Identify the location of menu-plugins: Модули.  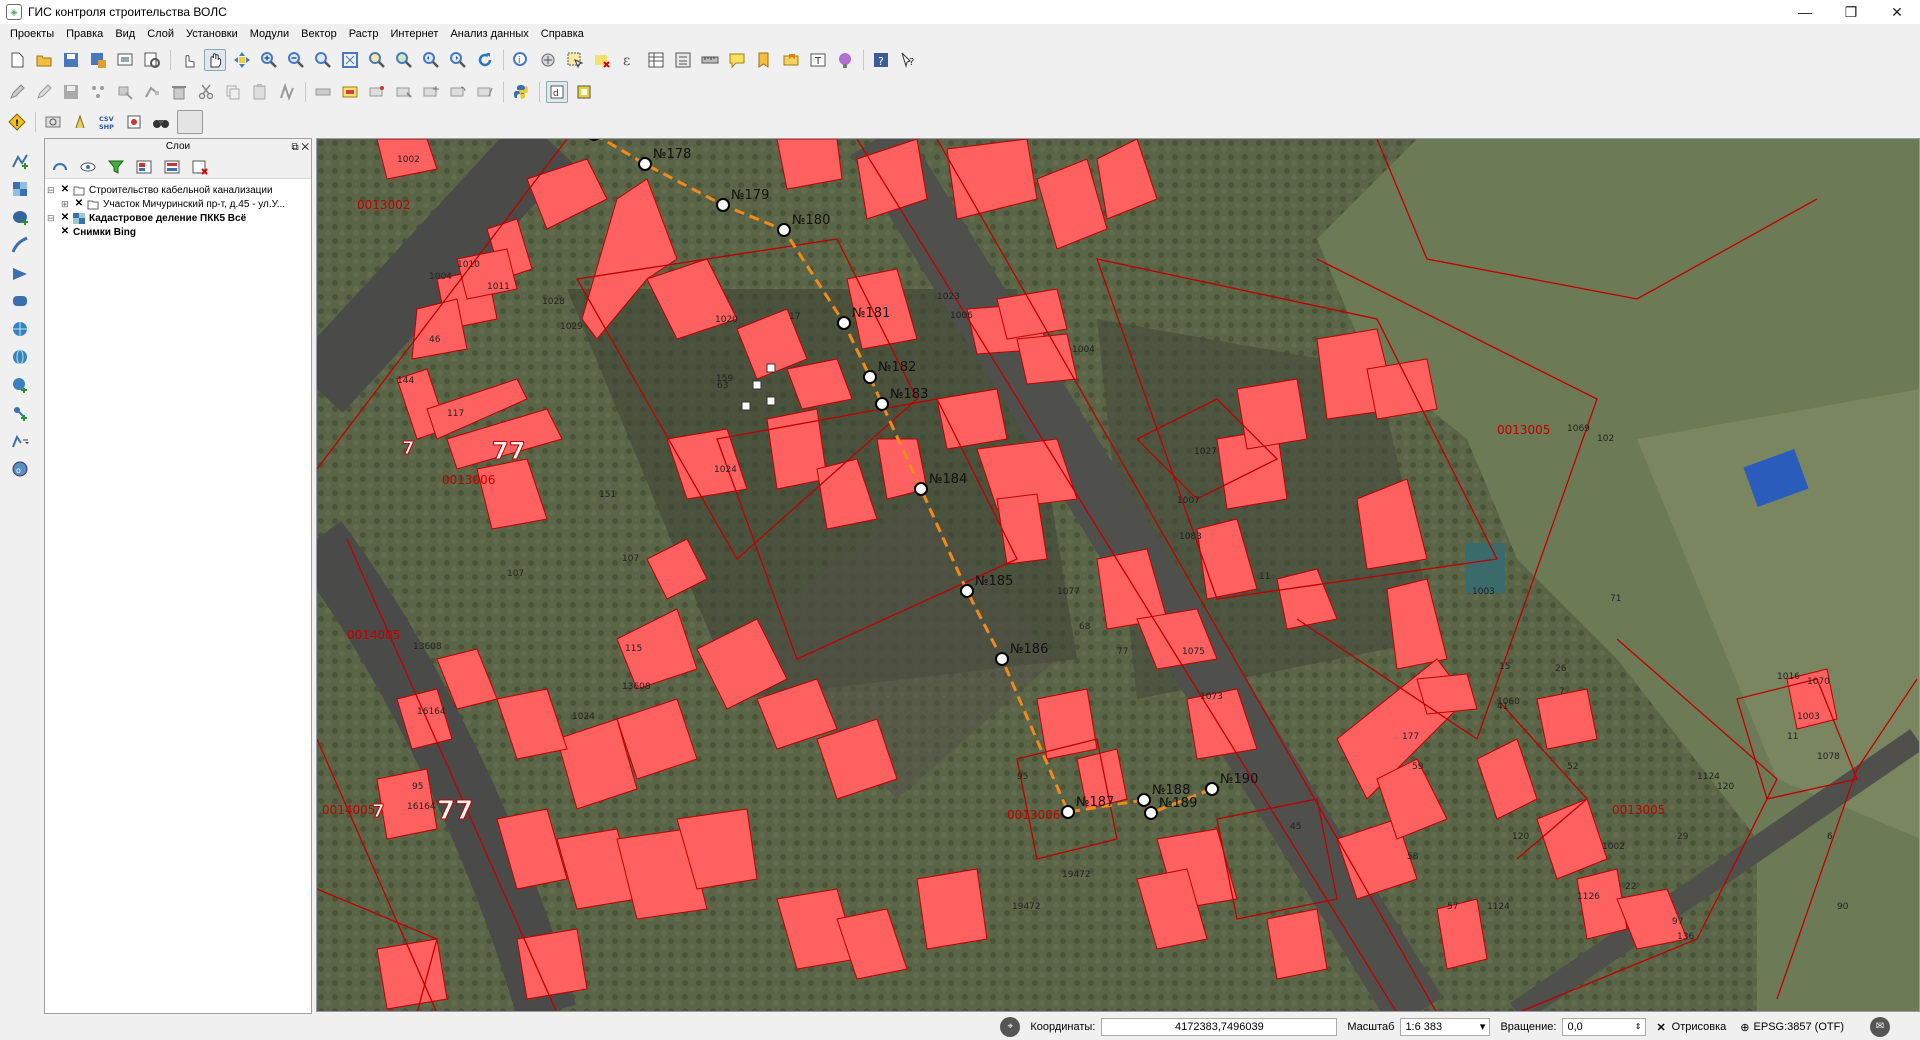
(269, 34).